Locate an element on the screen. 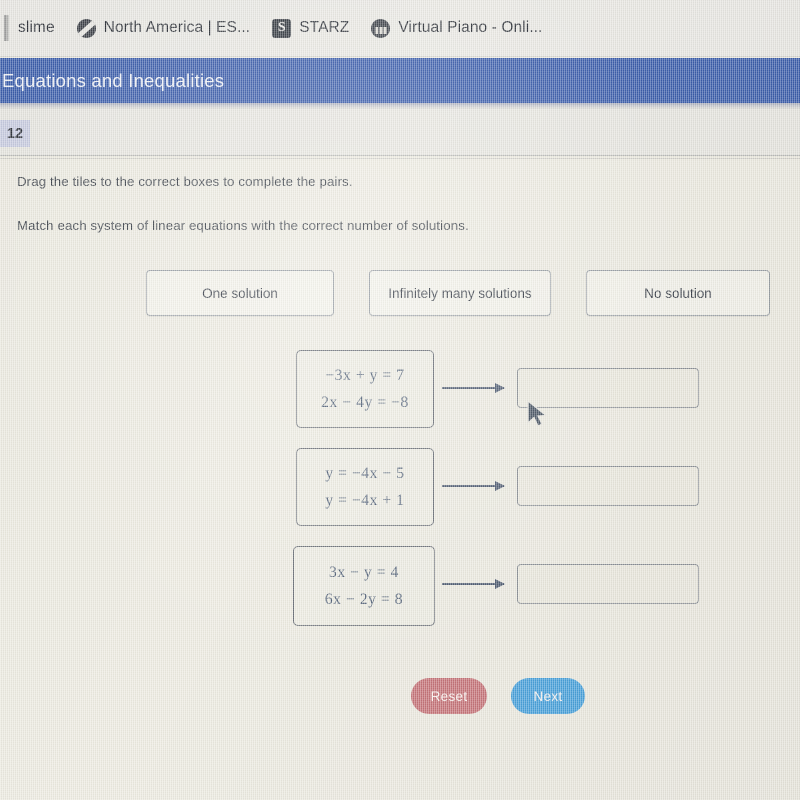 The width and height of the screenshot is (800, 800). equation-line: y = −4x − 5 is located at coordinates (365, 473).